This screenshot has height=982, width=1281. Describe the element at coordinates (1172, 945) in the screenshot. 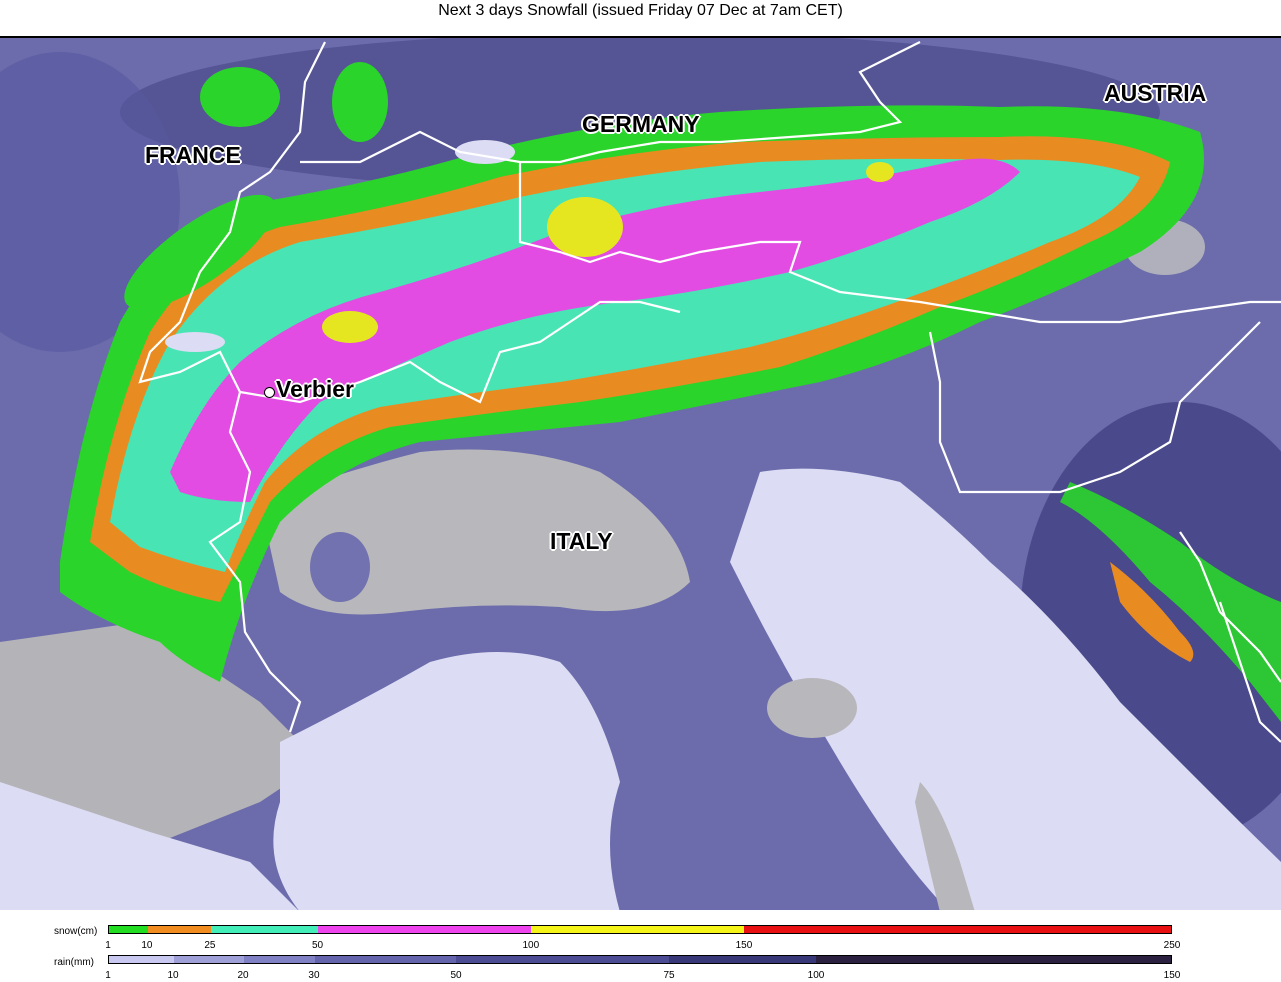

I see `snow-legend-tick: 250` at that location.